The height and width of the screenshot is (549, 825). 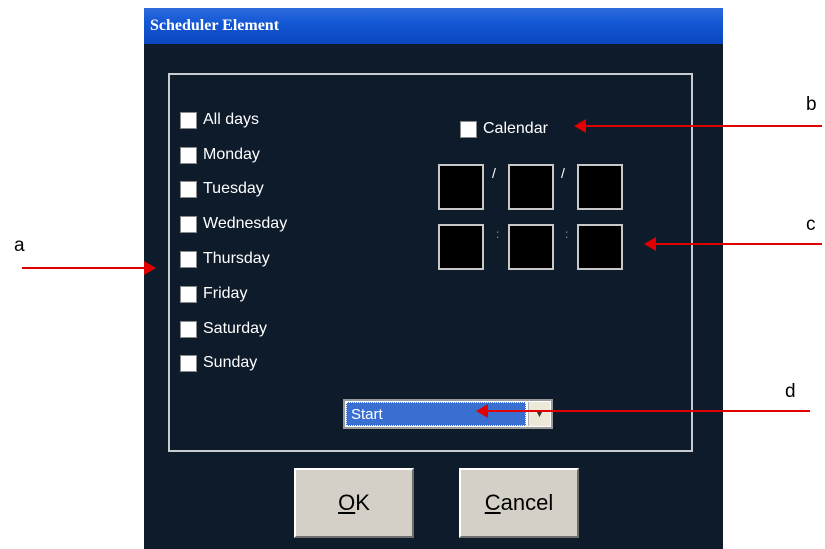 What do you see at coordinates (527, 502) in the screenshot?
I see `cancel-button-label: ancel` at bounding box center [527, 502].